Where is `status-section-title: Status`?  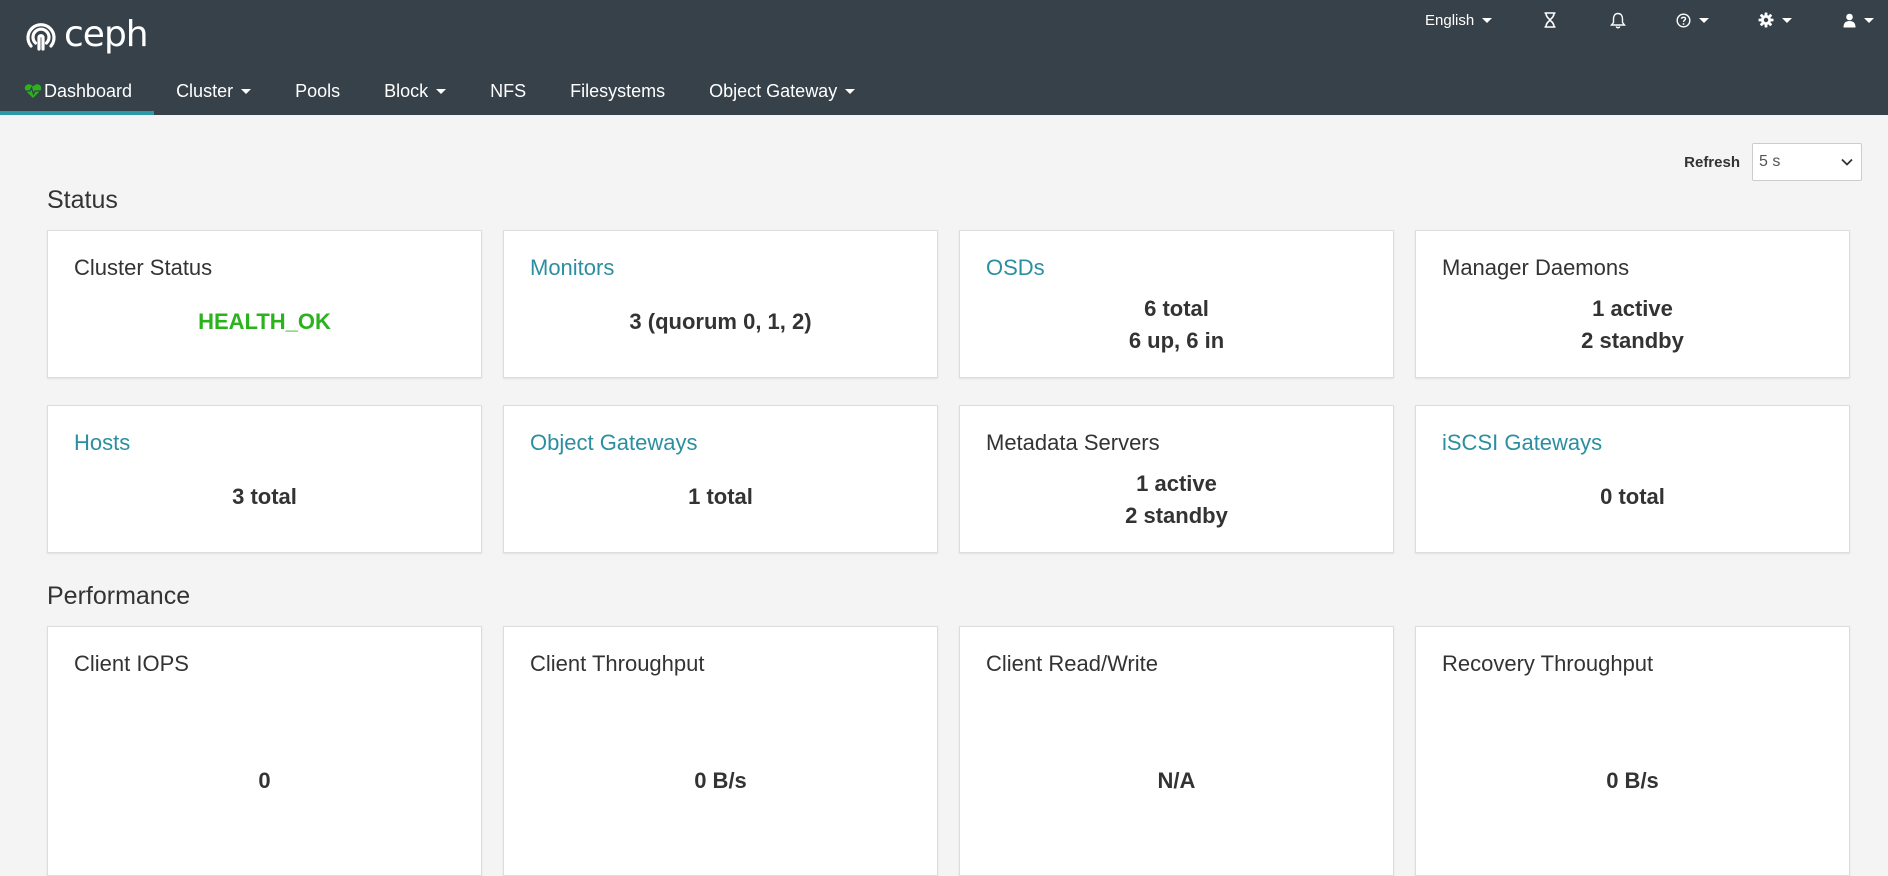
status-section-title: Status is located at coordinates (82, 200).